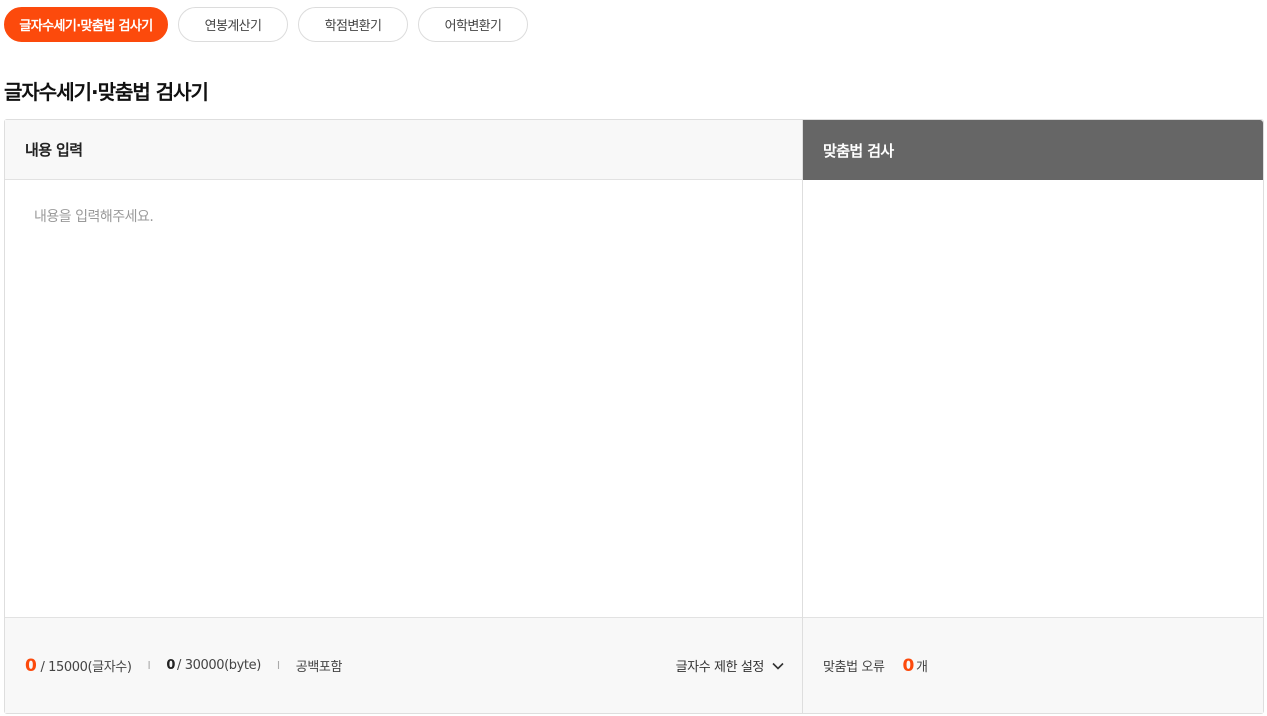 The height and width of the screenshot is (716, 1267). Describe the element at coordinates (473, 24) in the screenshot. I see `tab-language-score-converter: 어학변환기` at that location.